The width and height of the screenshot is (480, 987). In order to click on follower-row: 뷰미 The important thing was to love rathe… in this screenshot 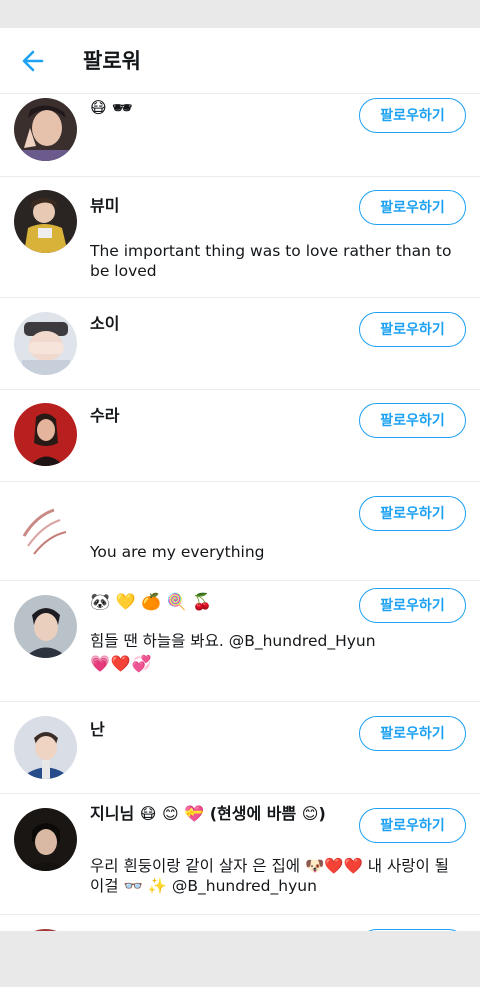, I will do `click(240, 237)`.